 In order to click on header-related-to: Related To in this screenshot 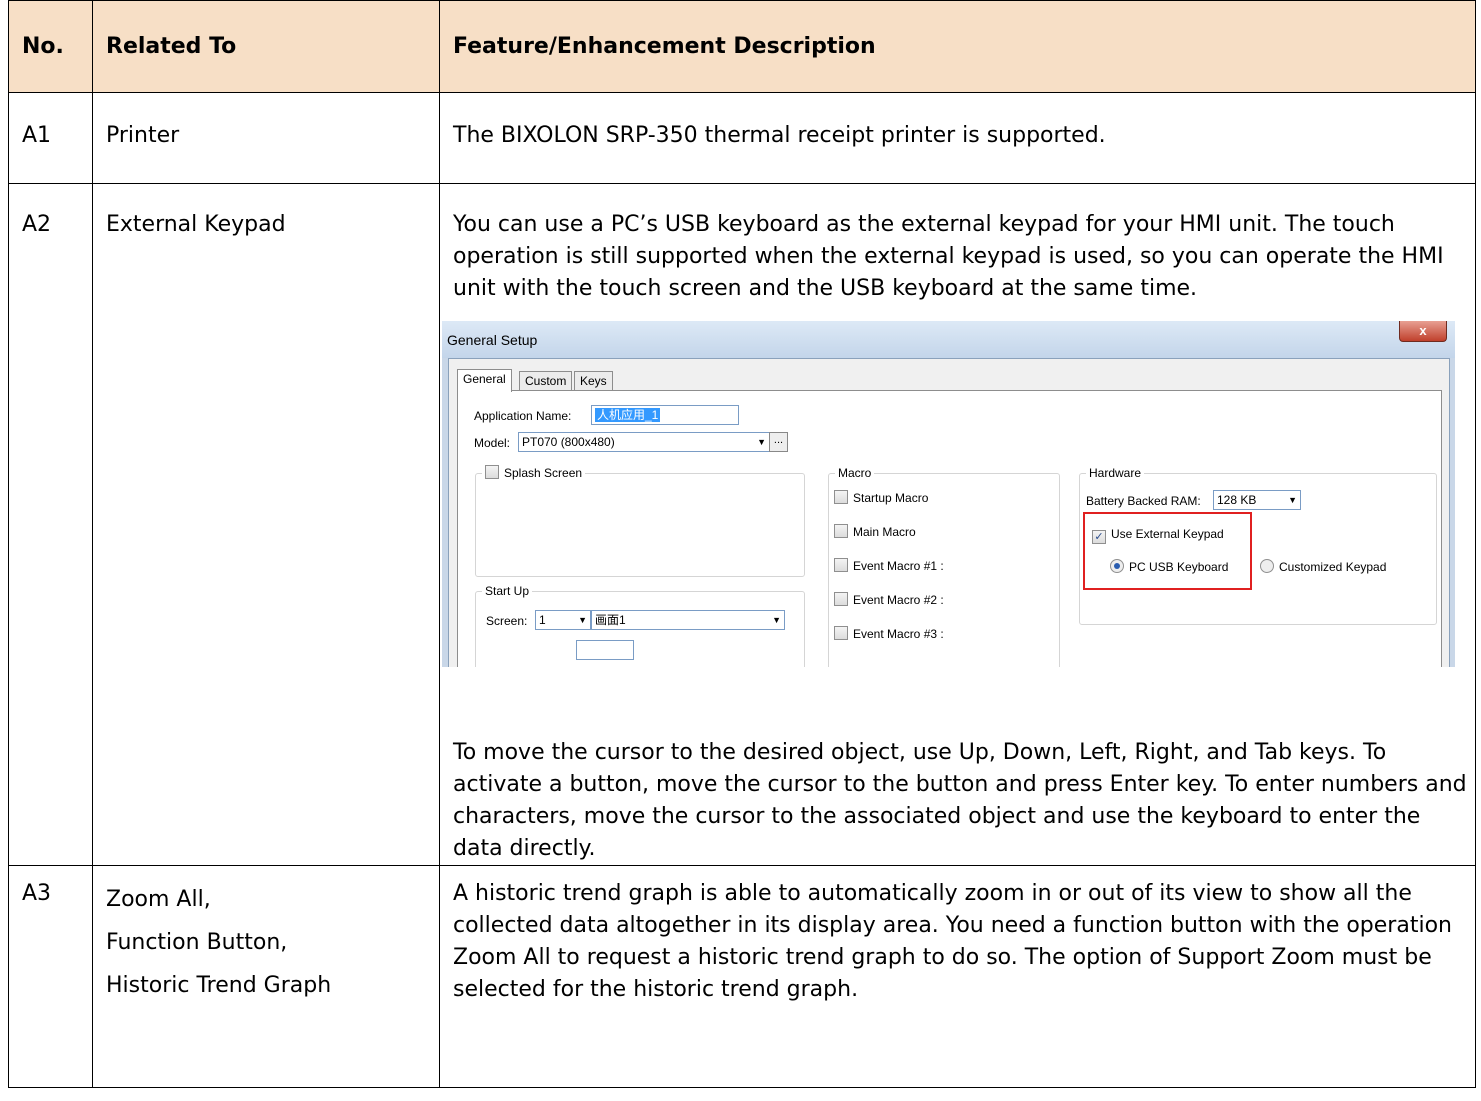, I will do `click(266, 46)`.